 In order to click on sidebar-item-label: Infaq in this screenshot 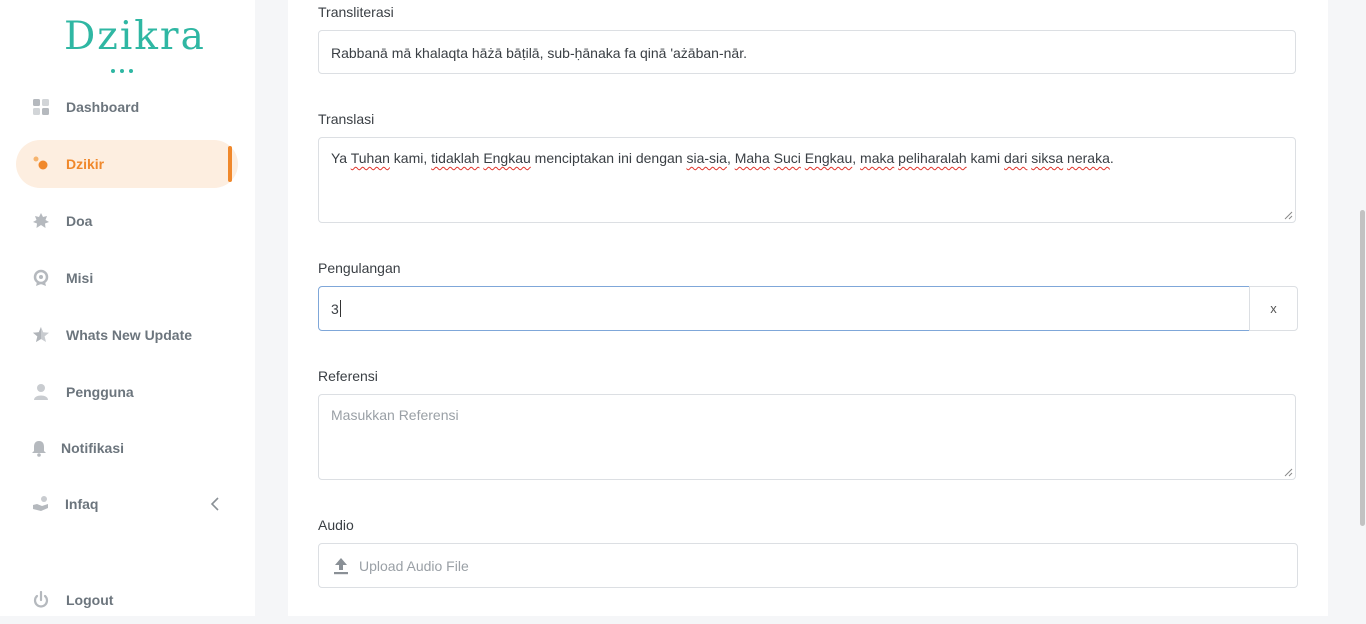, I will do `click(82, 504)`.